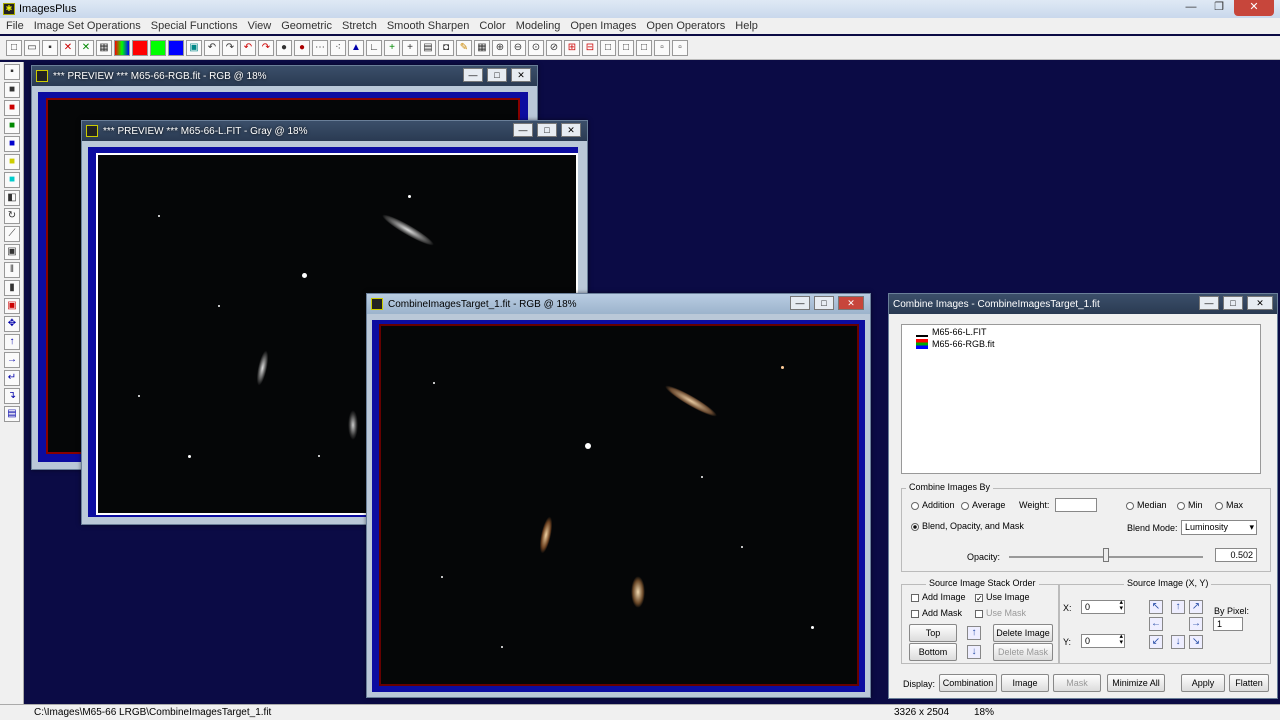  Describe the element at coordinates (974, 652) in the screenshot. I see `move-down-icon: ↓` at that location.